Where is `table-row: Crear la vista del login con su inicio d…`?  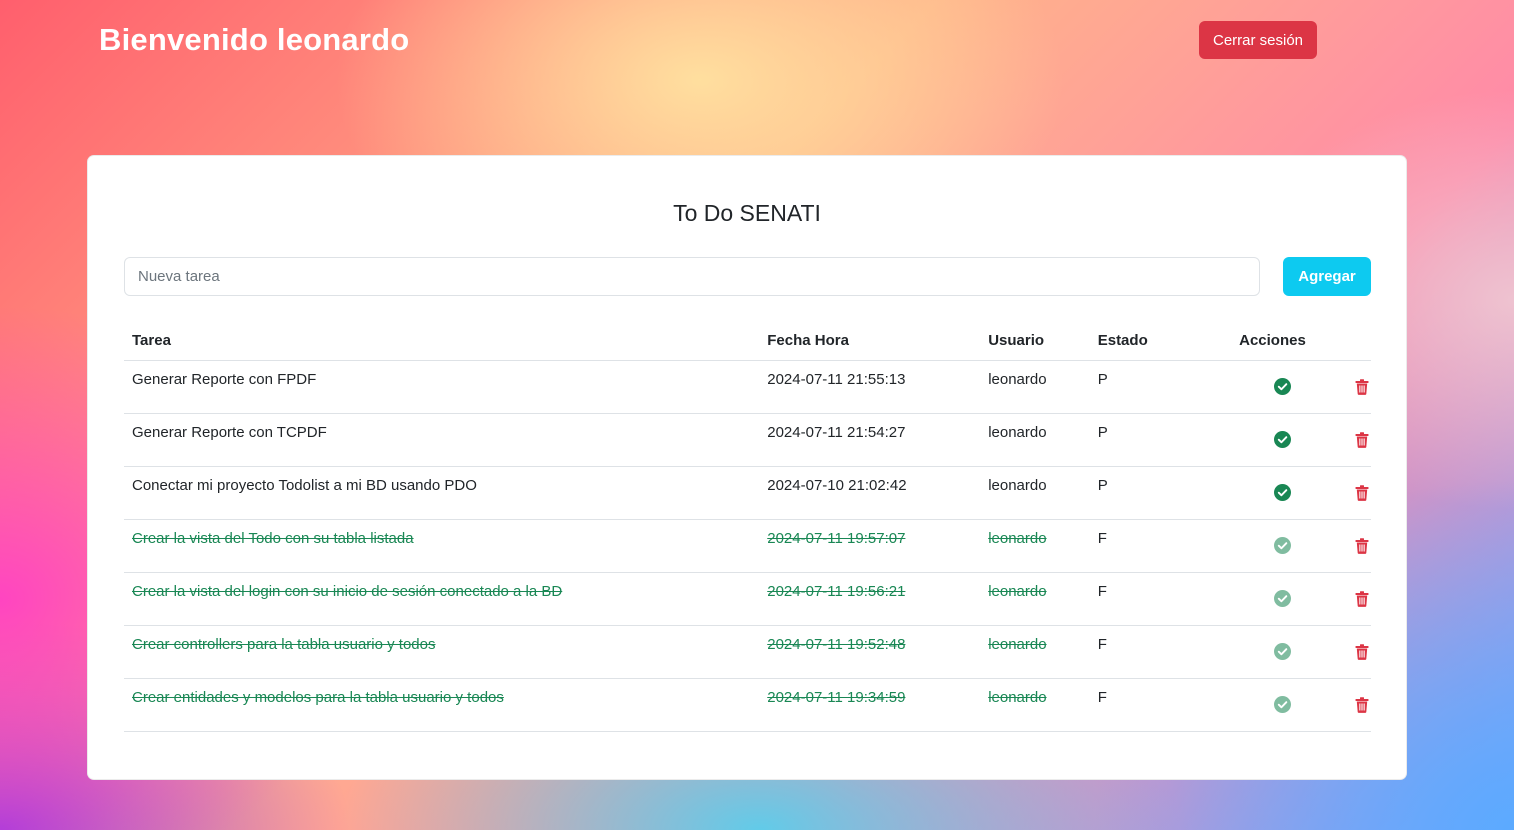 table-row: Crear la vista del login con su inicio d… is located at coordinates (747, 599).